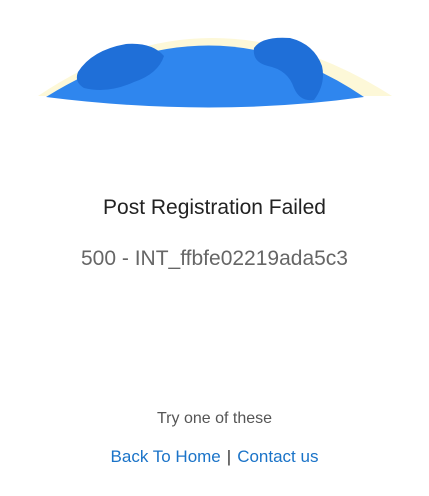  I want to click on contact-us-link: Contact us, so click(277, 456).